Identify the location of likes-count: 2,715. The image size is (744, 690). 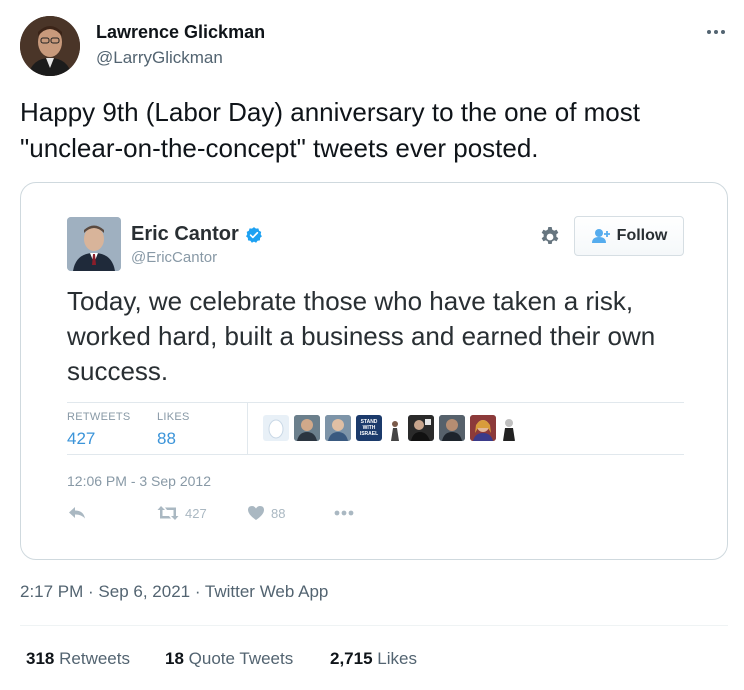
(351, 658).